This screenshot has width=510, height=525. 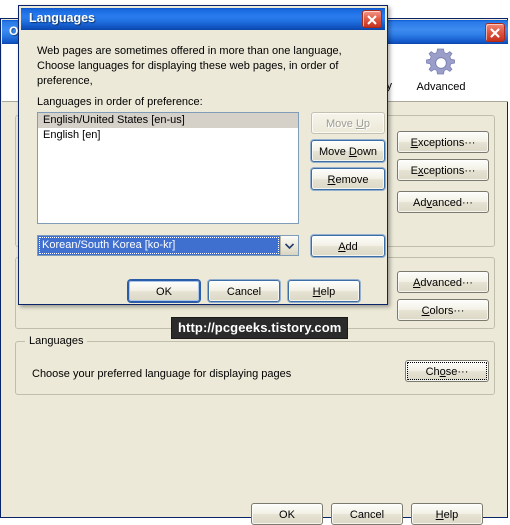 I want to click on advanced-button-2-label: dvanced···, so click(x=446, y=283).